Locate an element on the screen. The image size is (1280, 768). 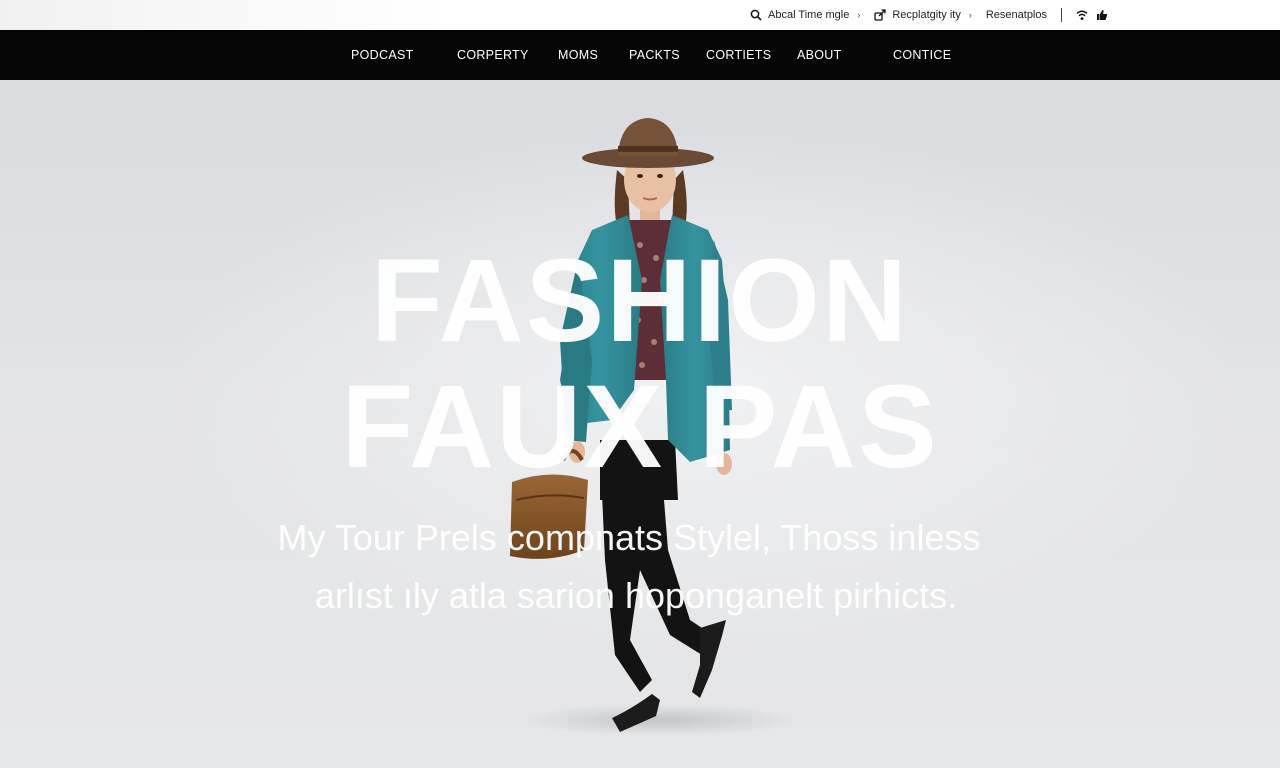
util-search-link: Abcal Time mgle › is located at coordinates (805, 15).